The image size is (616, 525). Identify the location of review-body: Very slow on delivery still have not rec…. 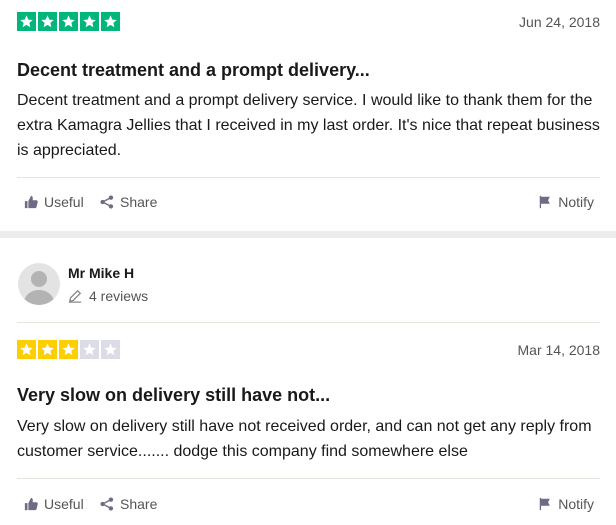
(304, 439).